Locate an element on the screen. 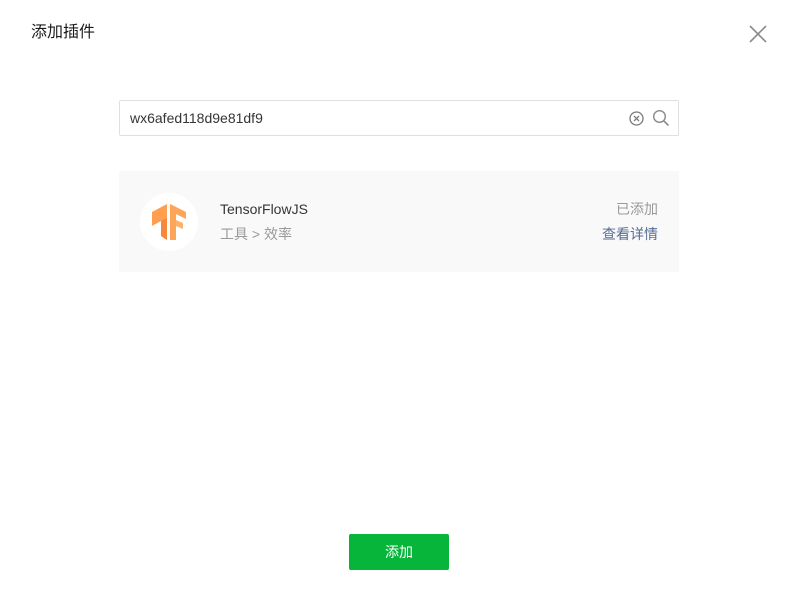 The height and width of the screenshot is (598, 797). plugin-category: 工具 > 效率 is located at coordinates (256, 234).